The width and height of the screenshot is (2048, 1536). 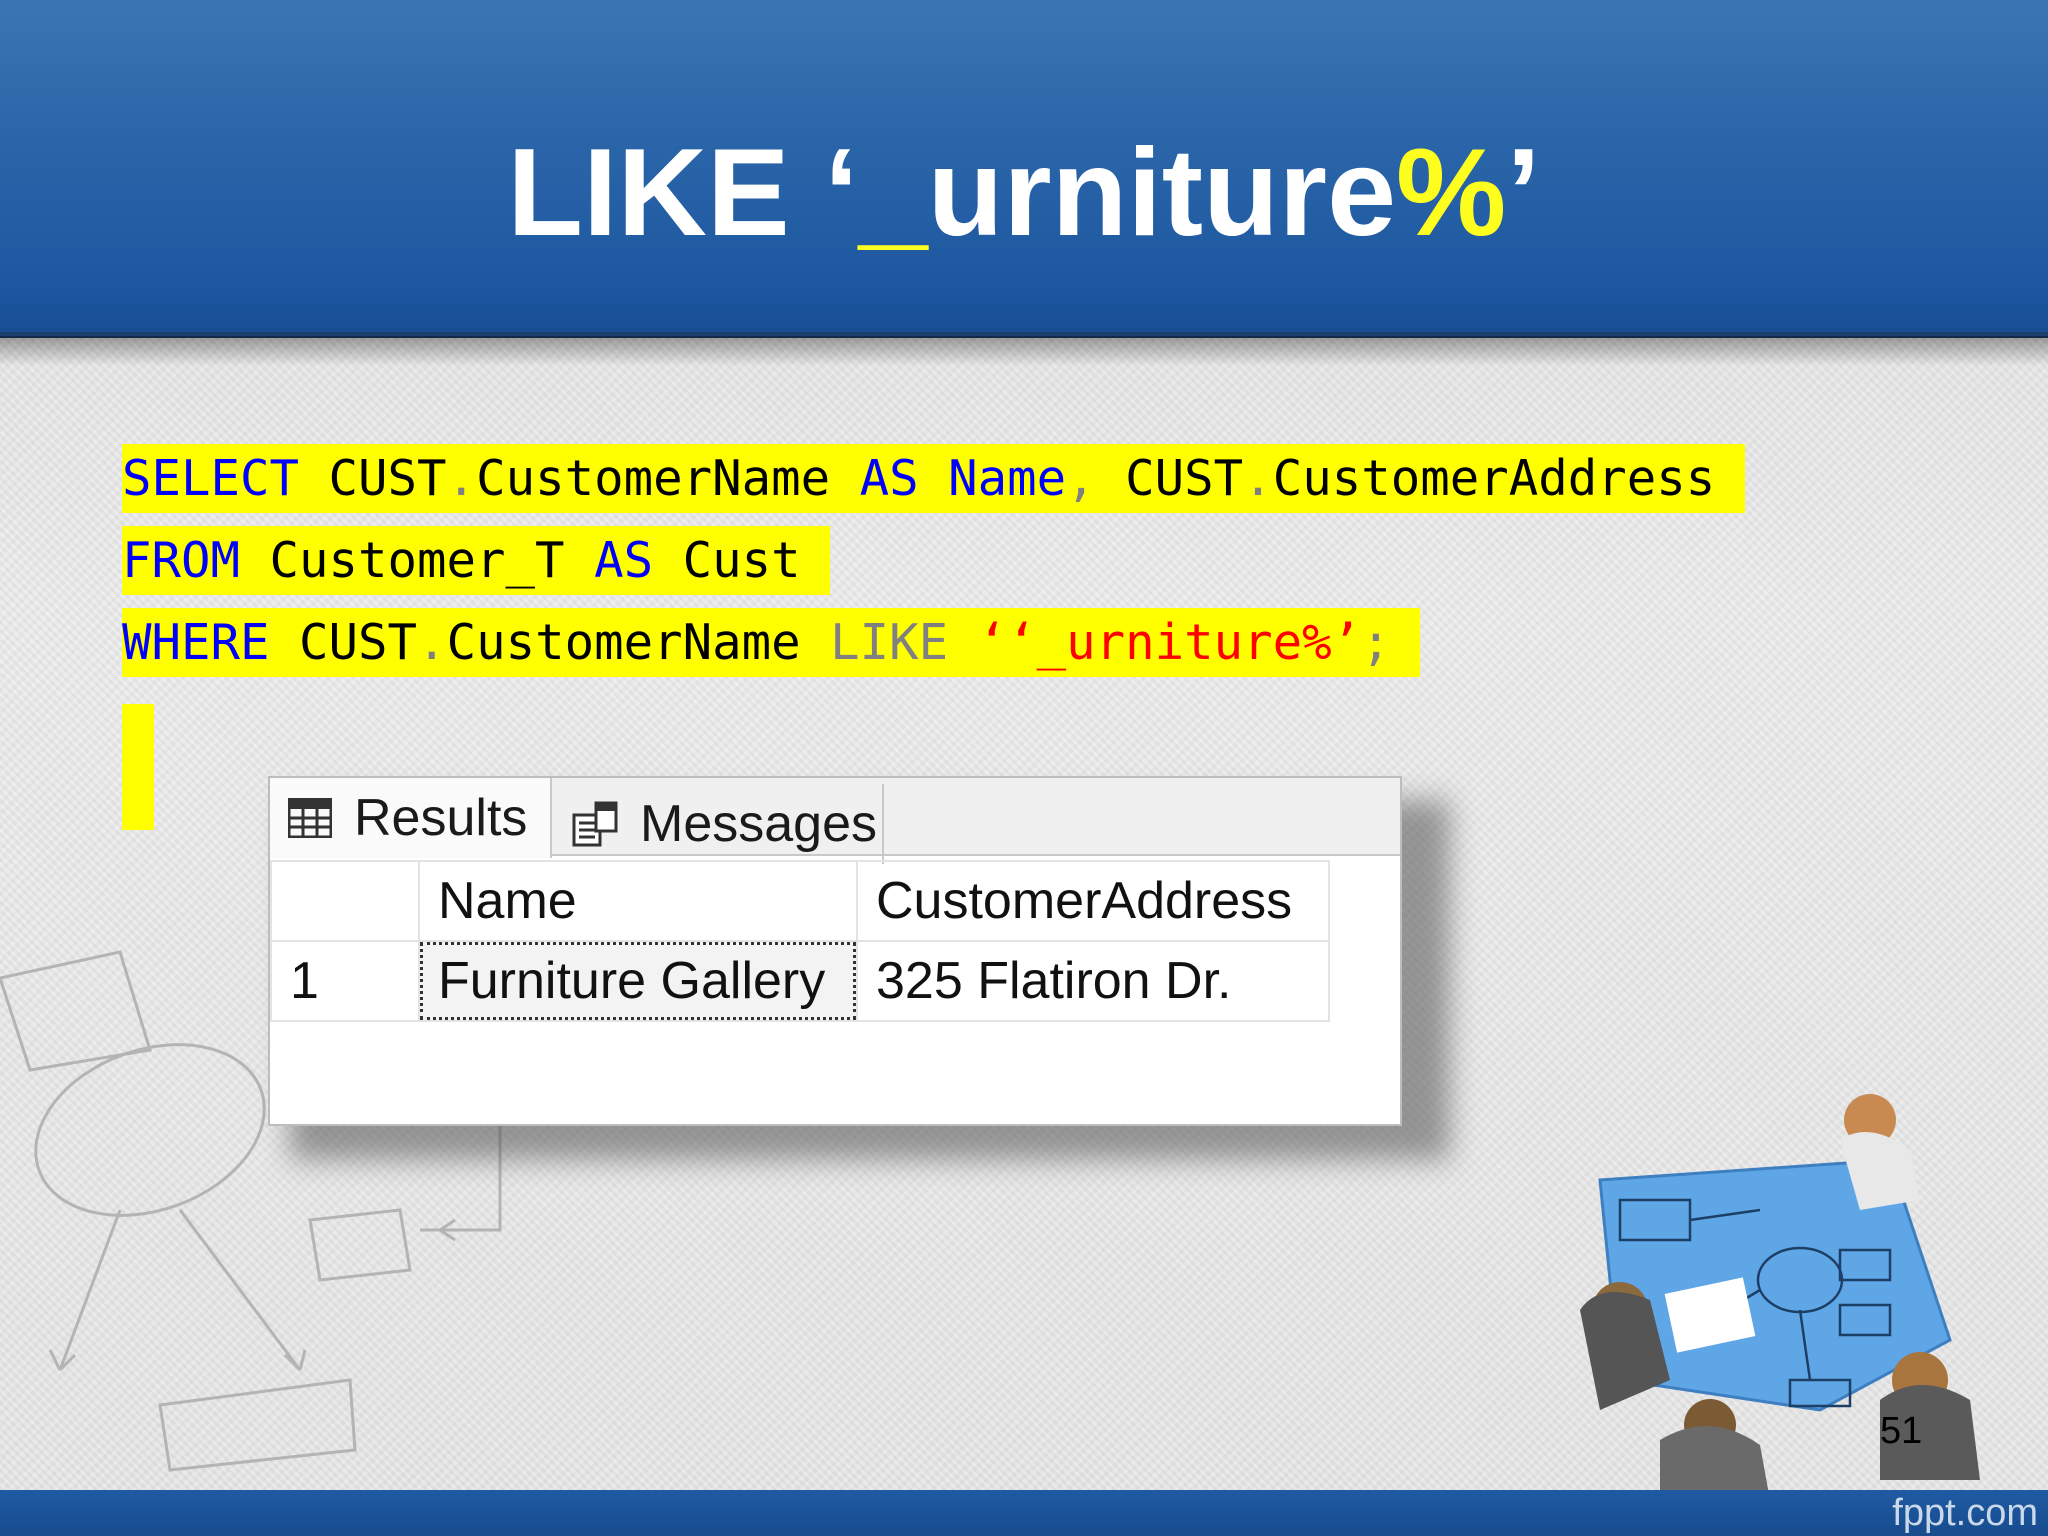 I want to click on brand-watermark: fppt.com, so click(x=1965, y=1513).